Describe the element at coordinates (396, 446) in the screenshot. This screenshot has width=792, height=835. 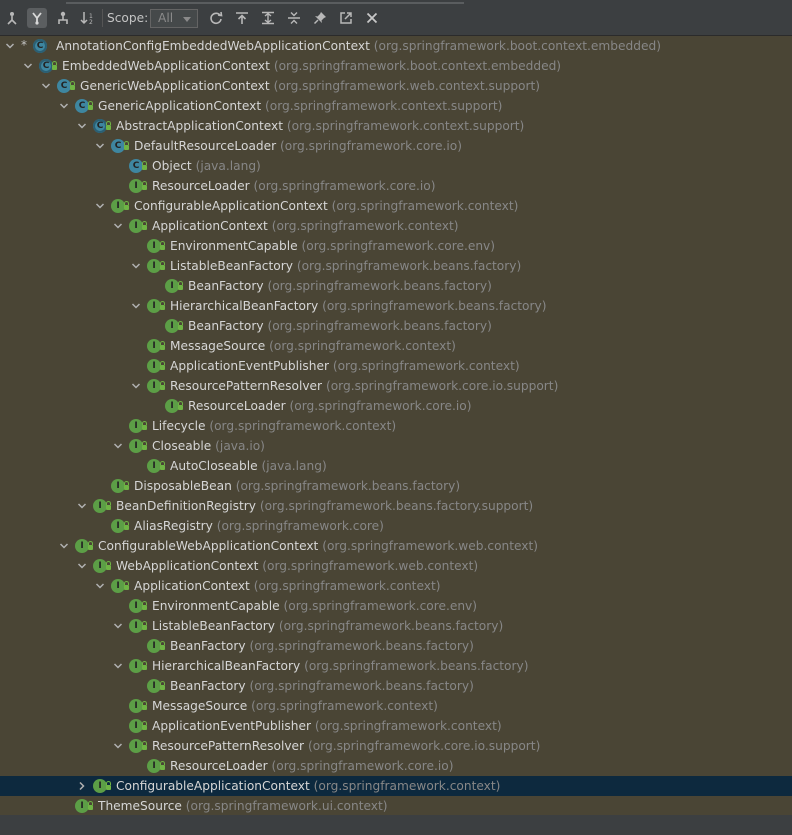
I see `tree-node: I Closeable (java.io)` at that location.